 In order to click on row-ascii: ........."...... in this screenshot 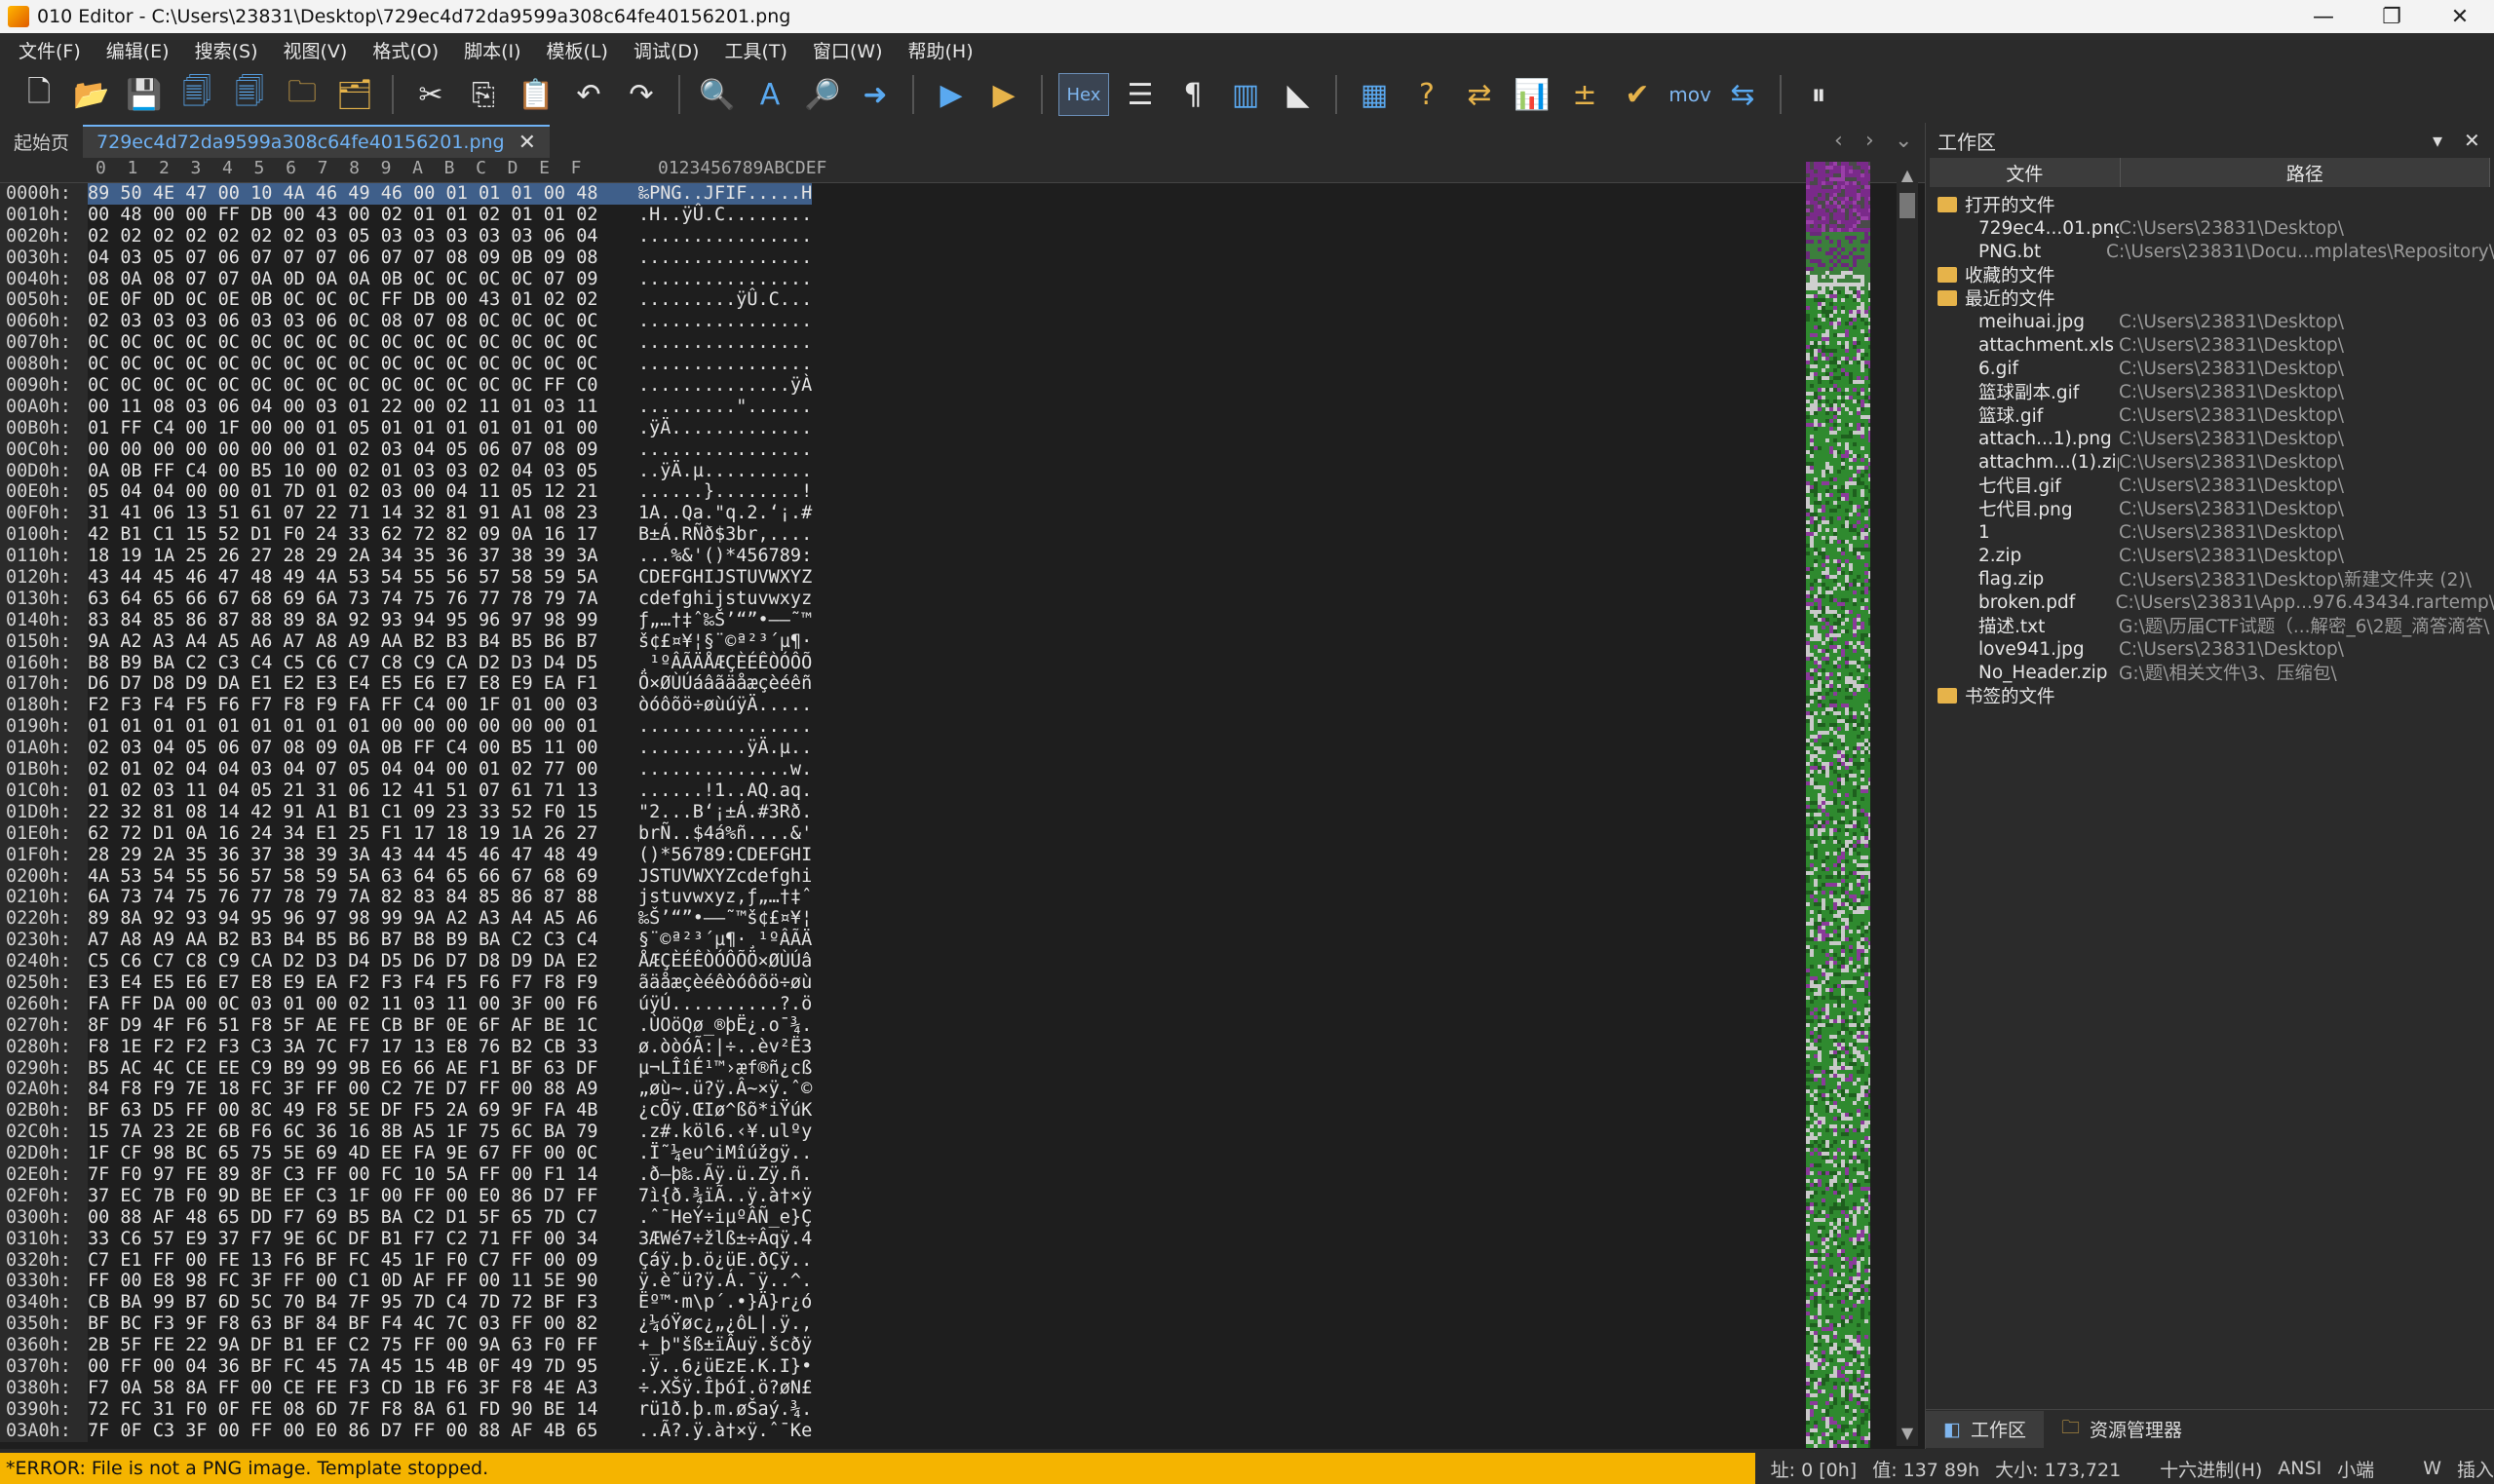, I will do `click(725, 407)`.